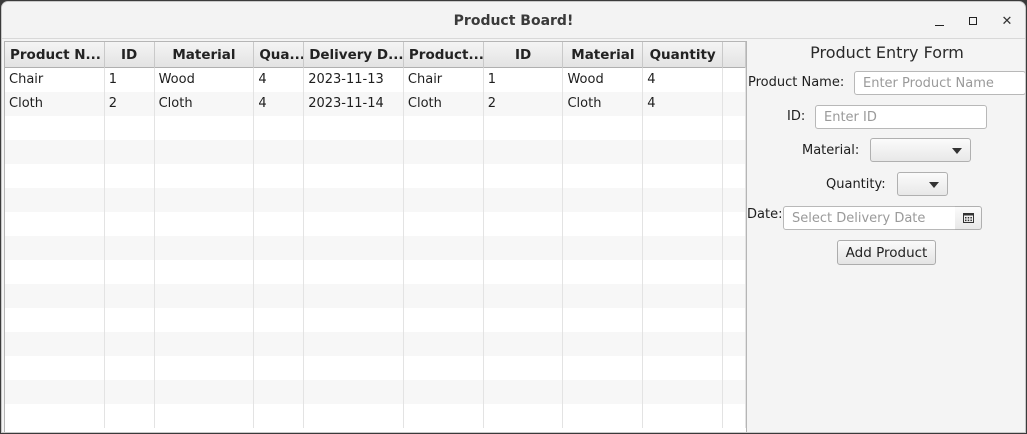 This screenshot has width=1027, height=434. Describe the element at coordinates (354, 104) in the screenshot. I see `table-cell: 2023-11-14` at that location.